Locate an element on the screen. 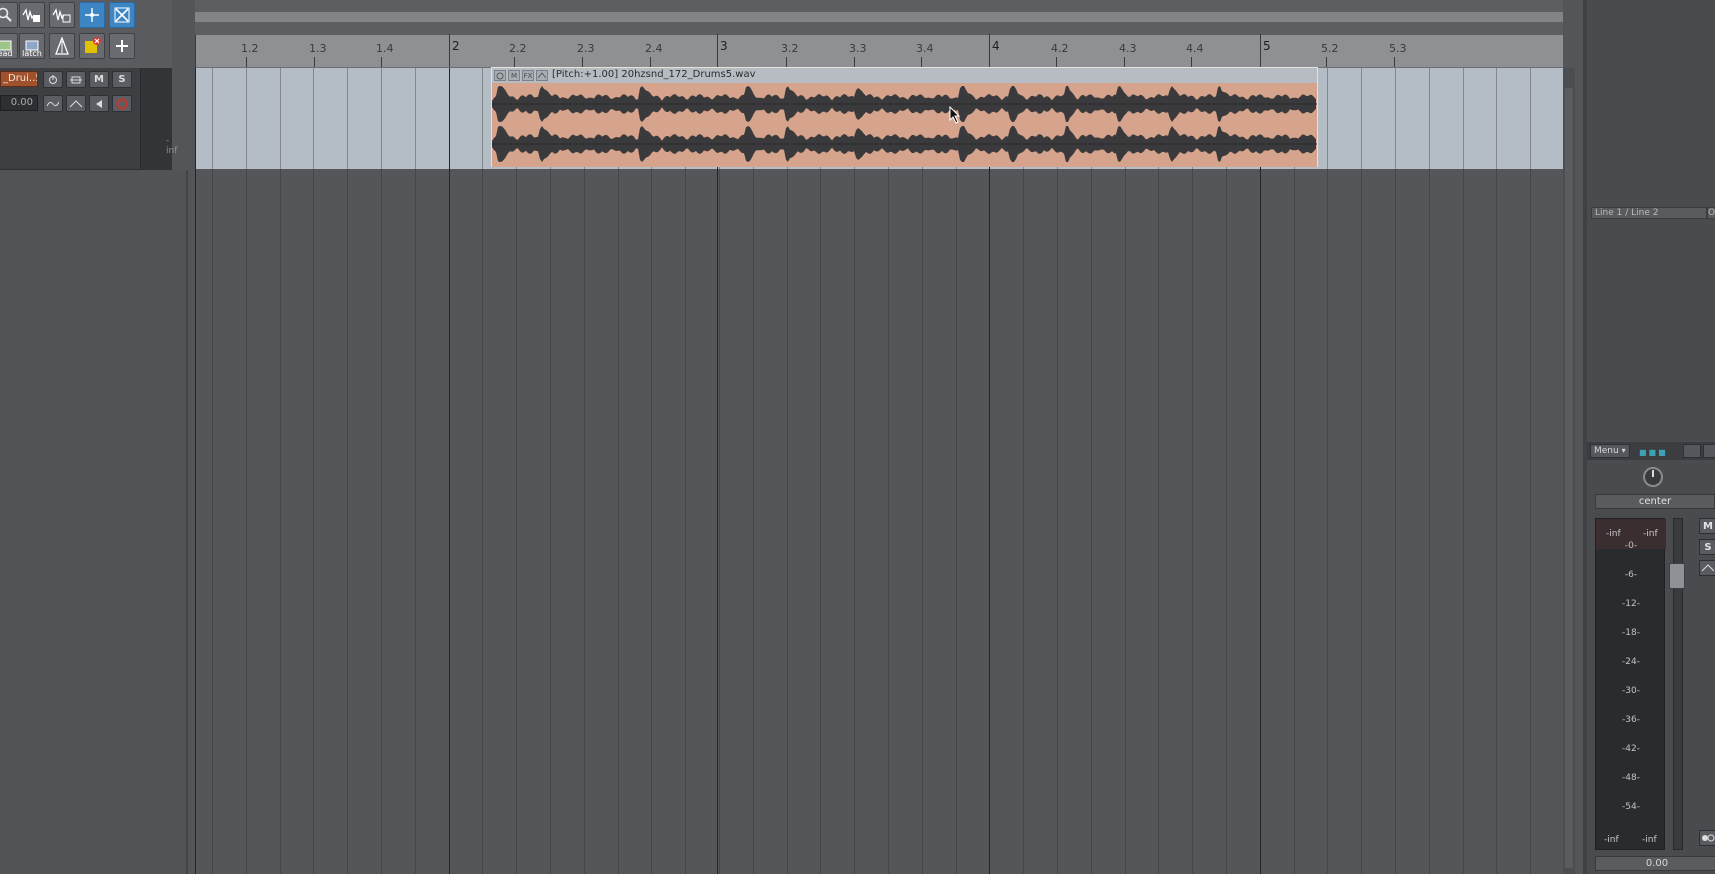  vertical-scrollbar-thumb is located at coordinates (1569, 478).